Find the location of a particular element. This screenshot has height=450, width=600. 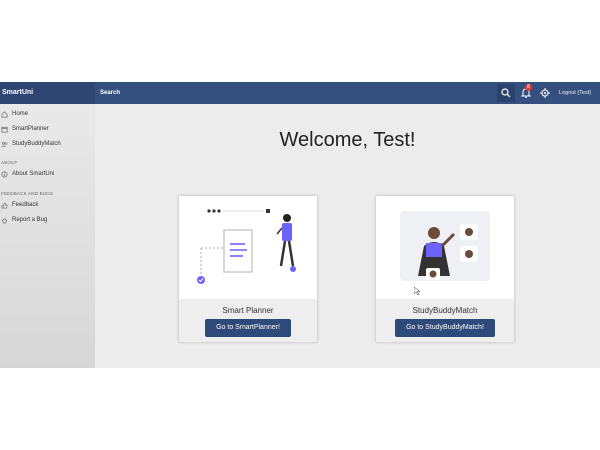

sidebar-item-label: SmartPlanner is located at coordinates (30, 129).